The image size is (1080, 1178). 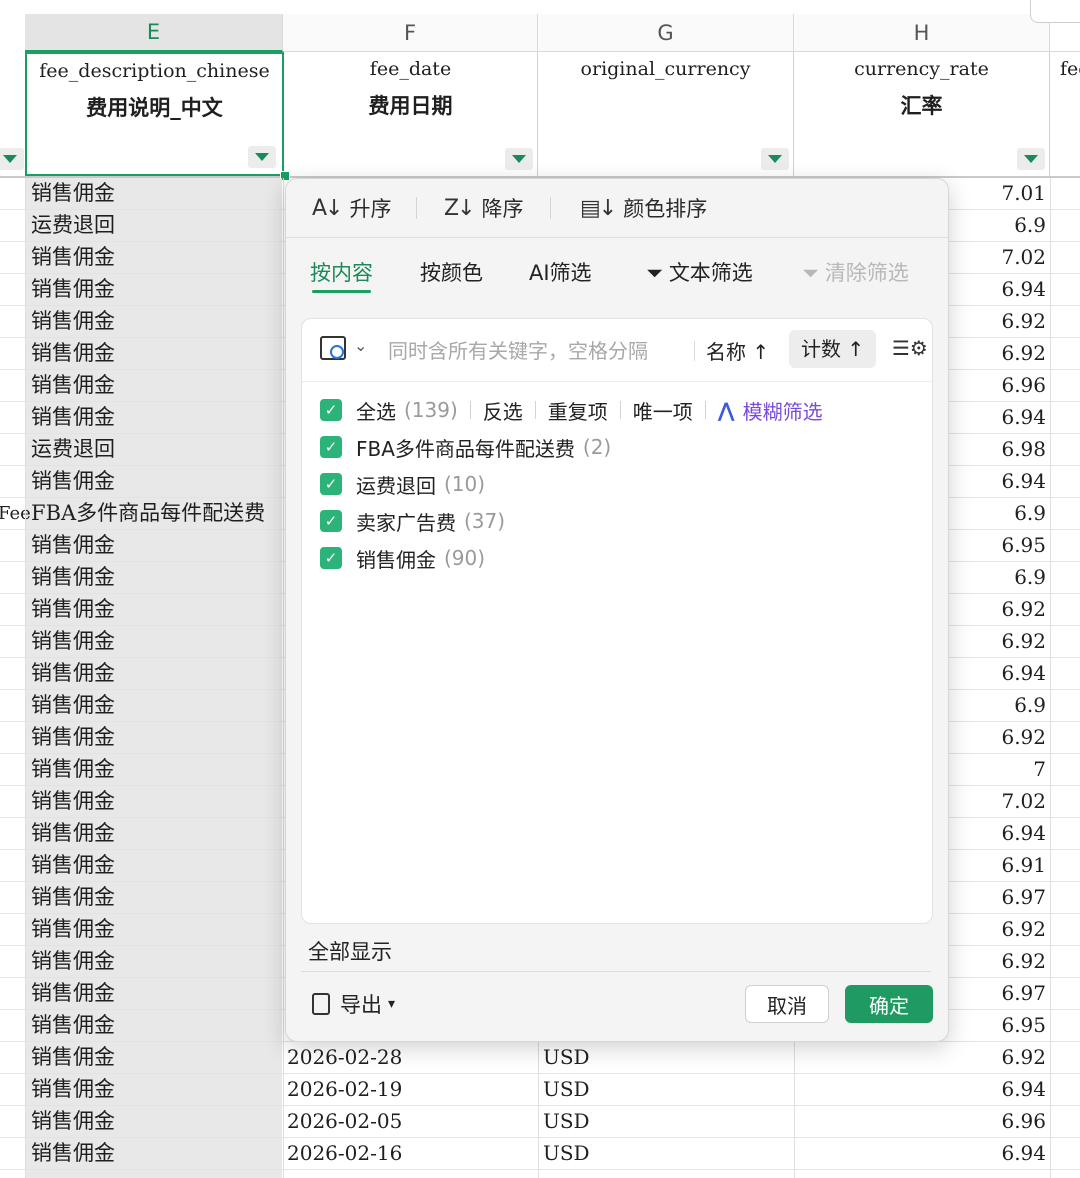 What do you see at coordinates (465, 447) in the screenshot?
I see `filter-item: ✓ FBA多件商品每件配送费 (2)` at bounding box center [465, 447].